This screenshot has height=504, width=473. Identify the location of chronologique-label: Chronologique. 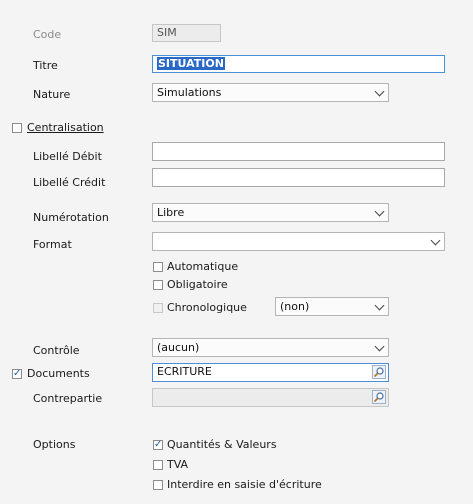
(207, 307).